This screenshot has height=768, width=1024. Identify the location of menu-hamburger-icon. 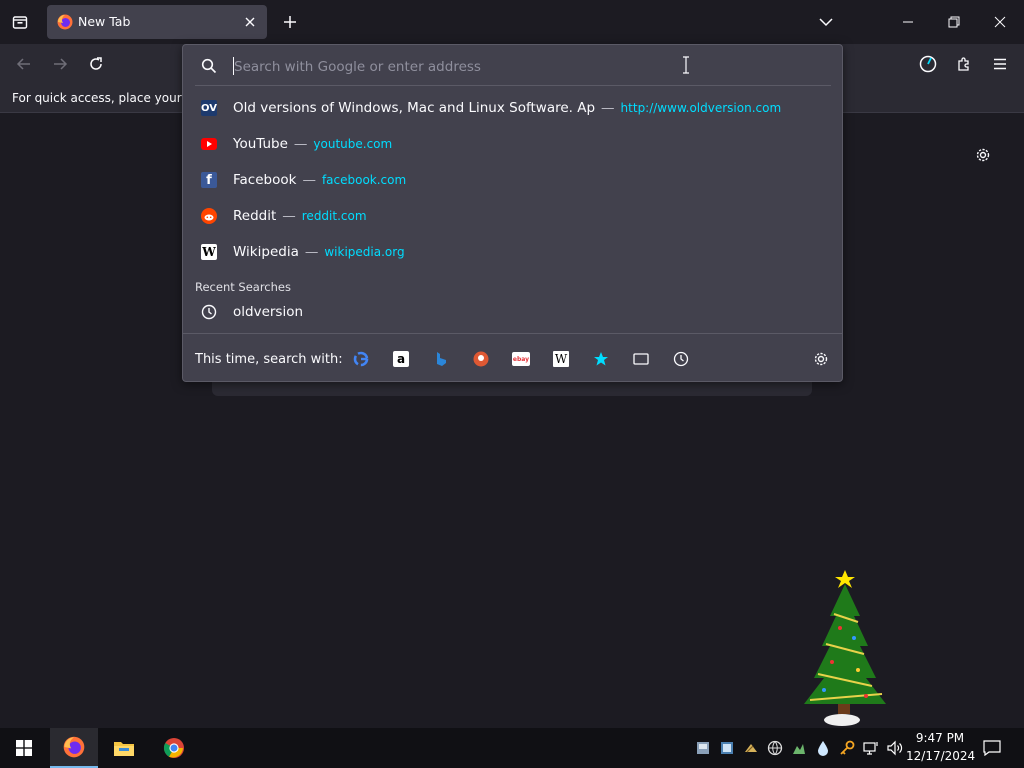
(1000, 64).